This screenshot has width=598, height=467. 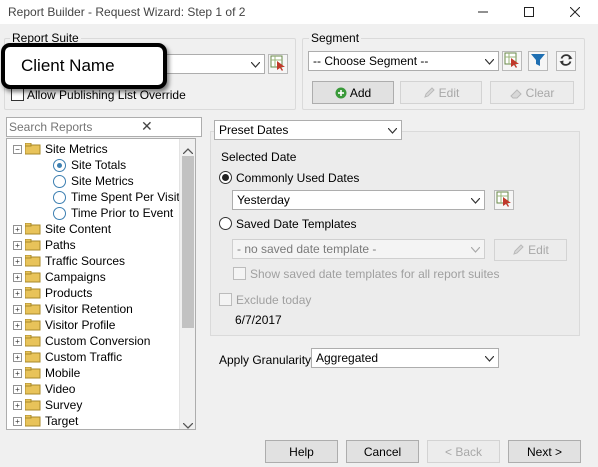 I want to click on search-reports-box: ✕, so click(x=104, y=127).